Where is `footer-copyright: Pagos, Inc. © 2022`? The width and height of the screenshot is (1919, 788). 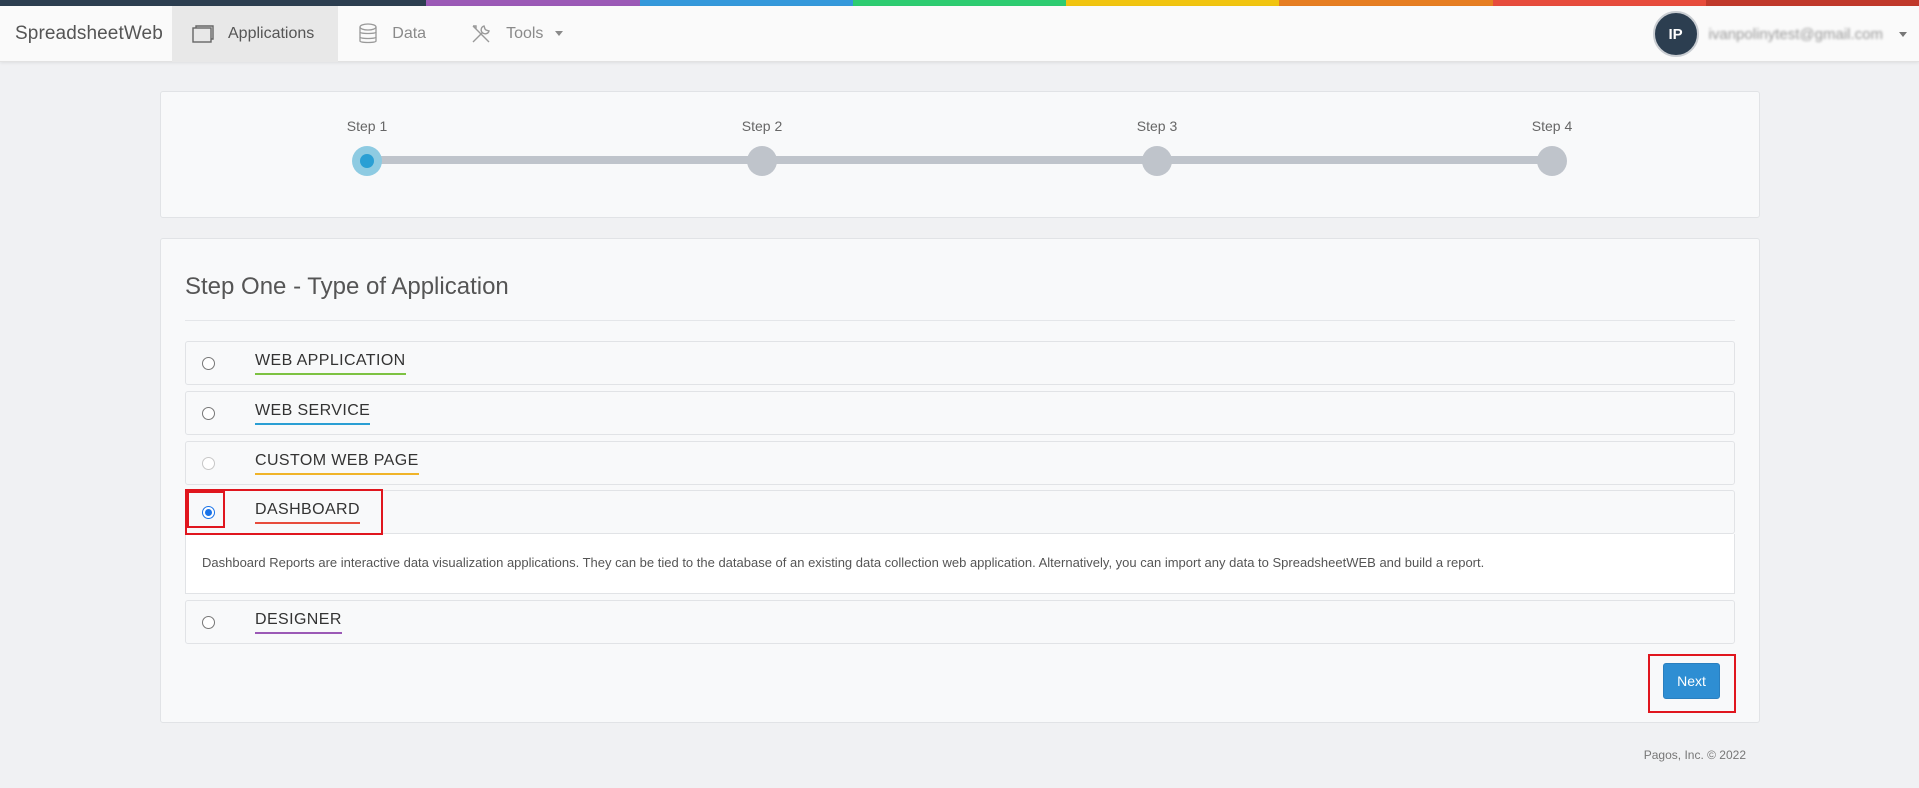
footer-copyright: Pagos, Inc. © 2022 is located at coordinates (1694, 755).